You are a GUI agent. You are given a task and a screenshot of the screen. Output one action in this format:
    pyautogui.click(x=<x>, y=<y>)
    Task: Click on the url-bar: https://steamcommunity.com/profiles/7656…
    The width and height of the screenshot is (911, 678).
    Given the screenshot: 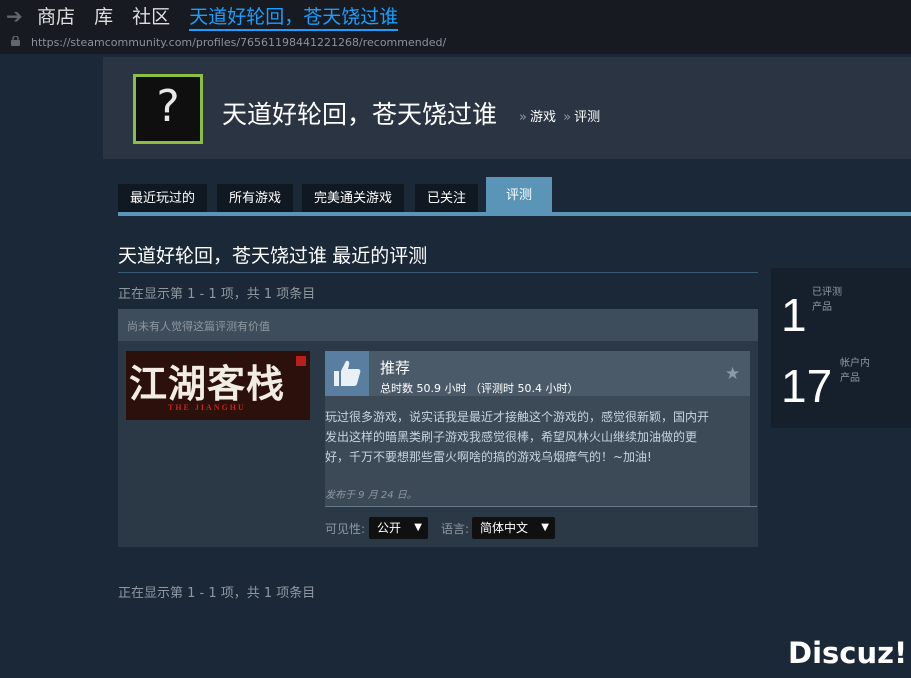 What is the action you would take?
    pyautogui.click(x=455, y=43)
    